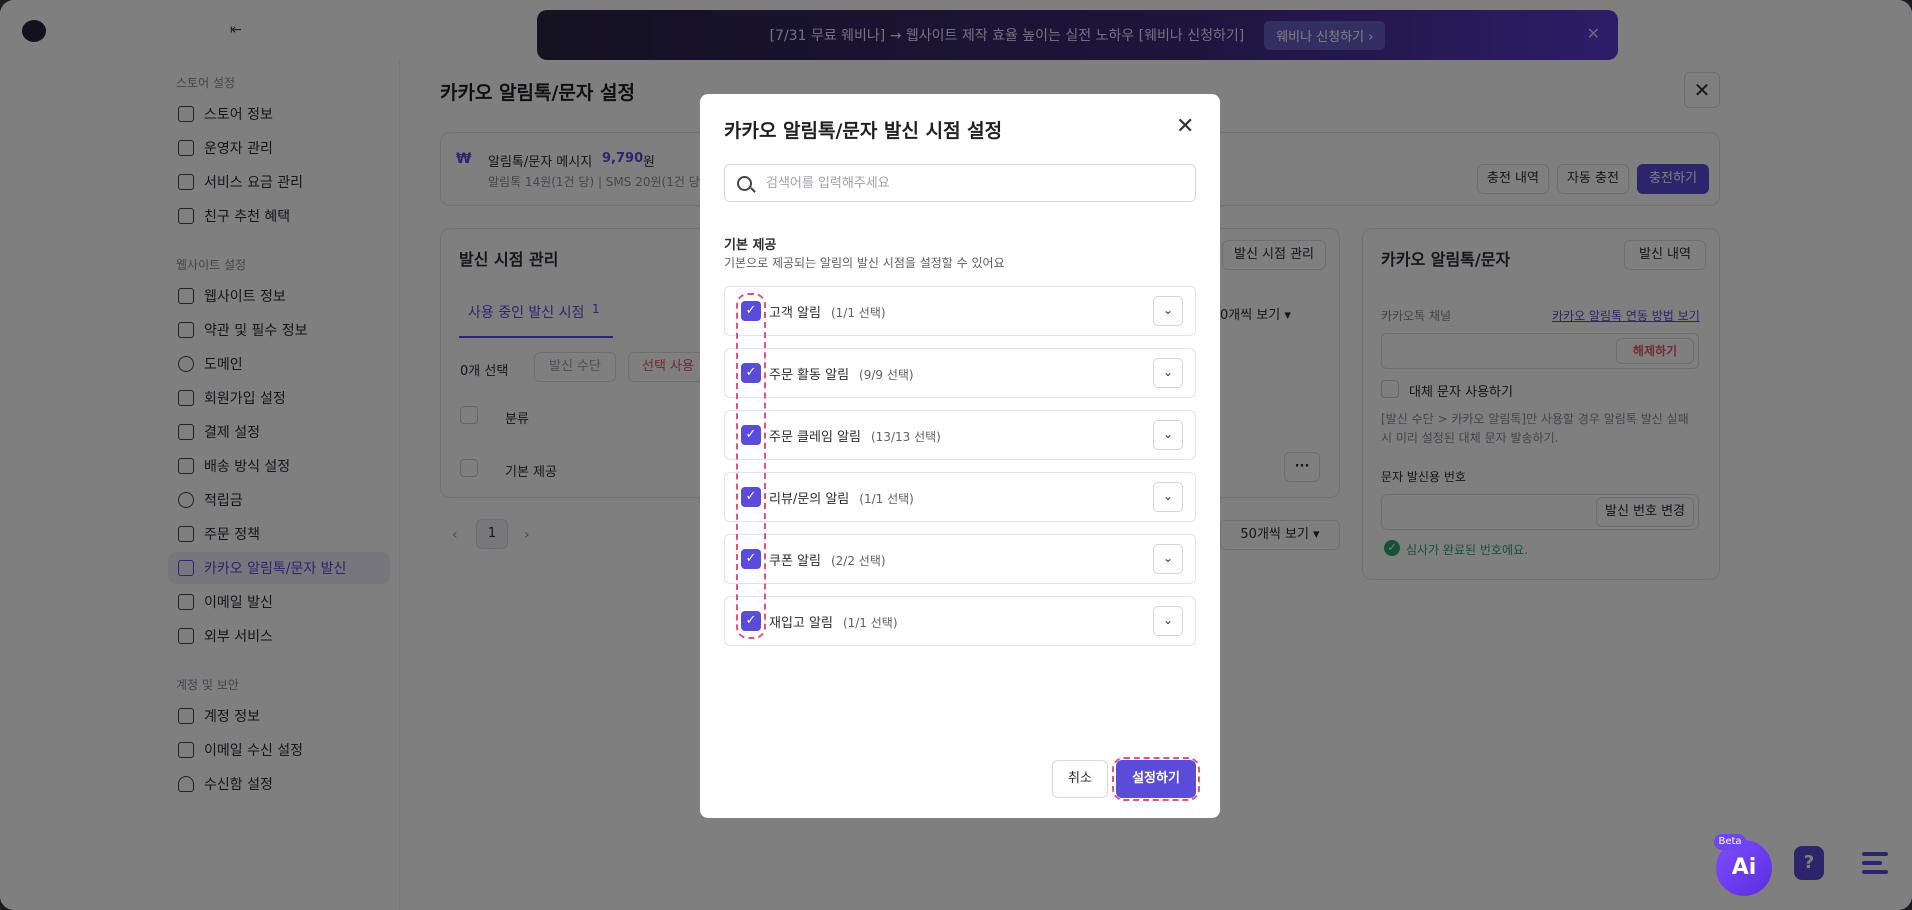  Describe the element at coordinates (886, 375) in the screenshot. I see `alert-count: (9/9 선택)` at that location.